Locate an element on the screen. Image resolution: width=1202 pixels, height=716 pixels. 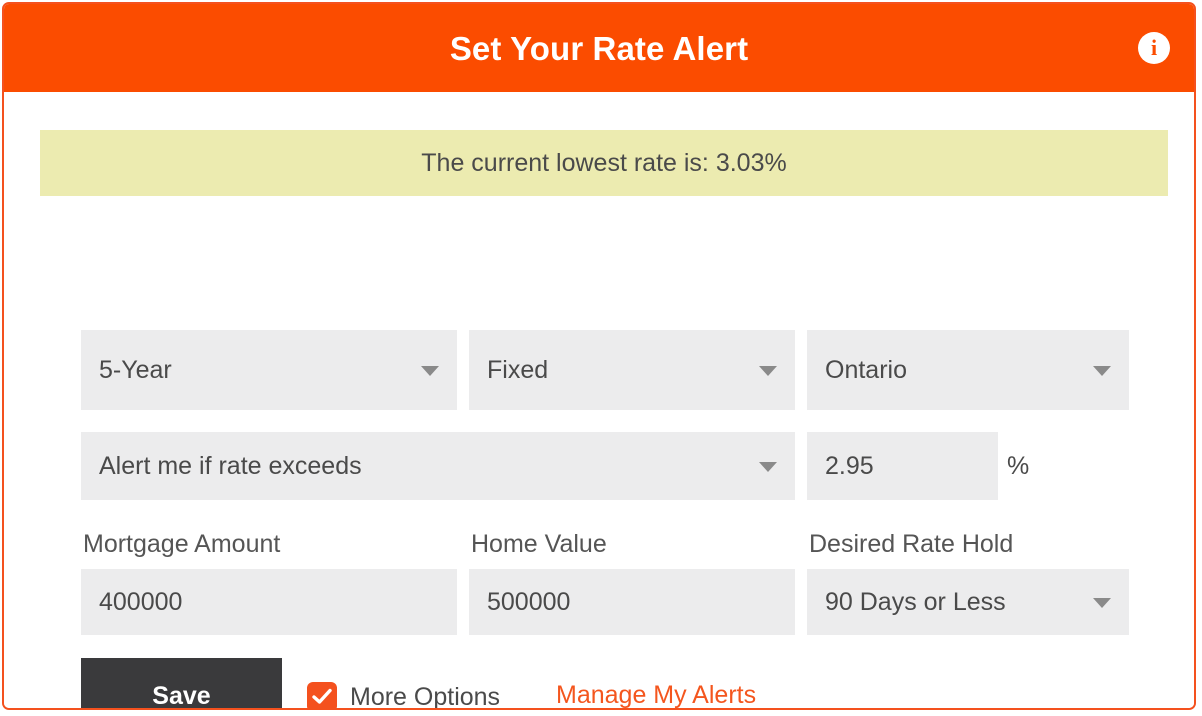
lowest-rate-banner: The current lowest rate is: 3.03% is located at coordinates (604, 163).